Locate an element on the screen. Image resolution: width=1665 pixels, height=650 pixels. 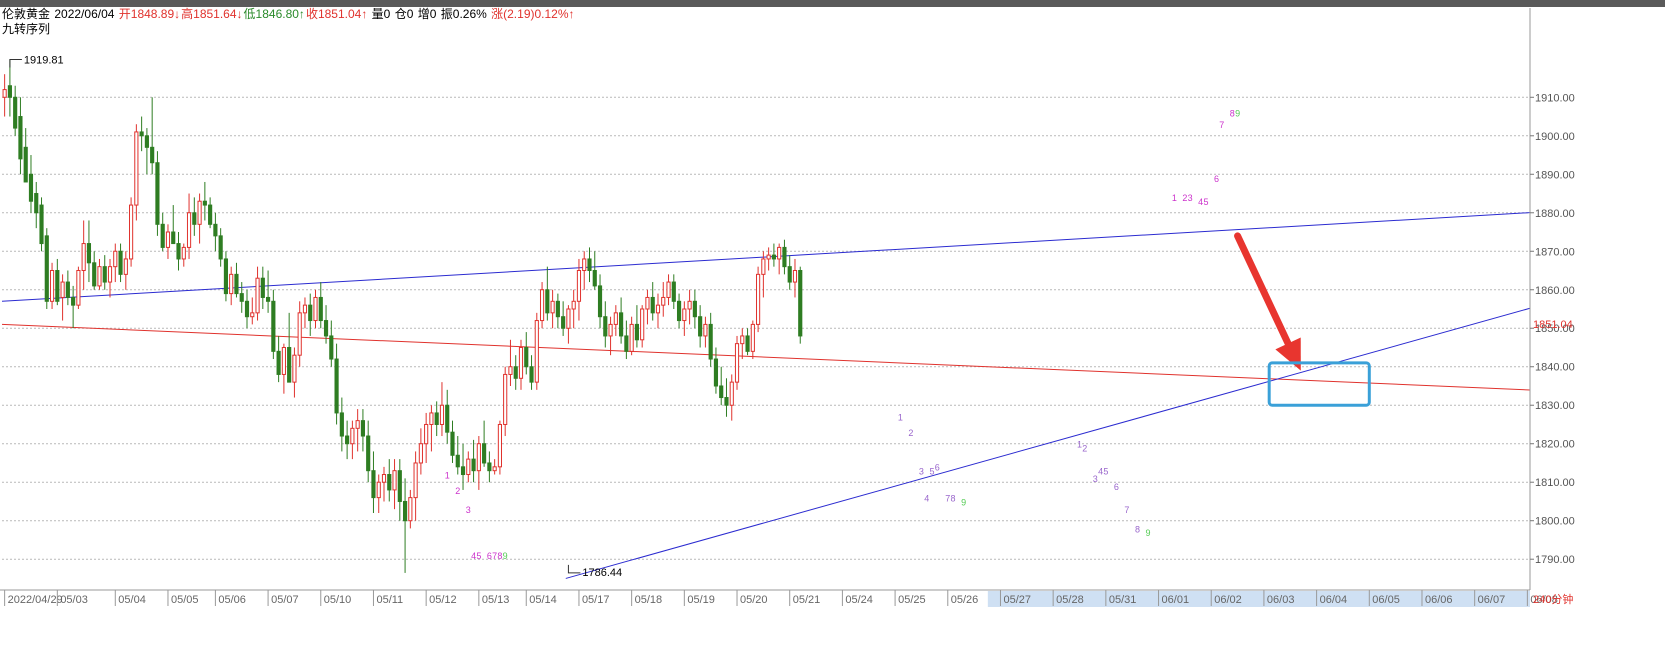
y-tick-label: 1900.00 is located at coordinates (1555, 137).